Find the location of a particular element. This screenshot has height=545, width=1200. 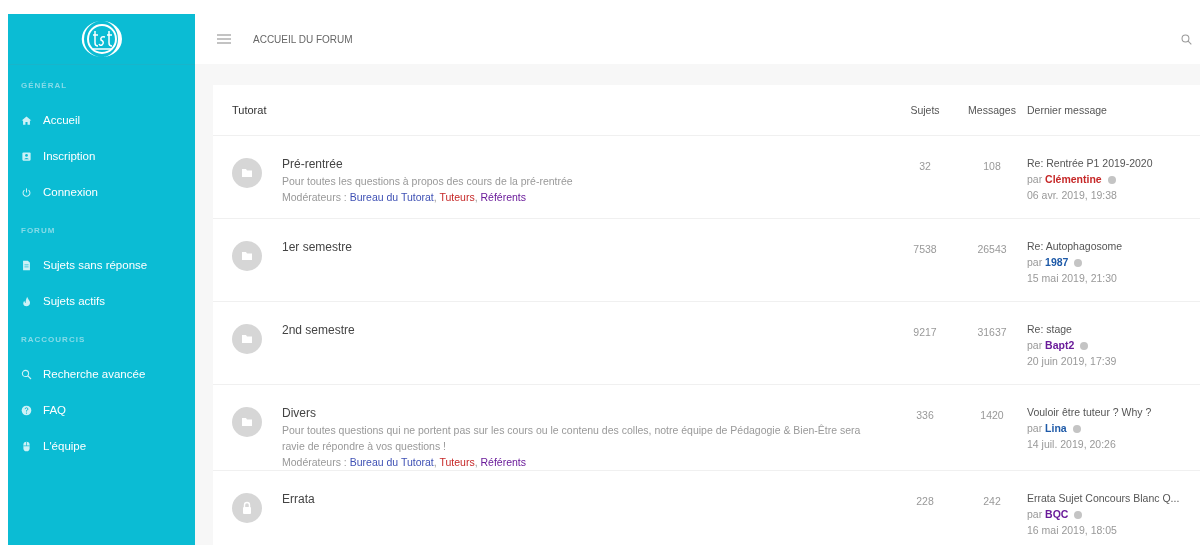

author-link: Clémentine is located at coordinates (1073, 179).